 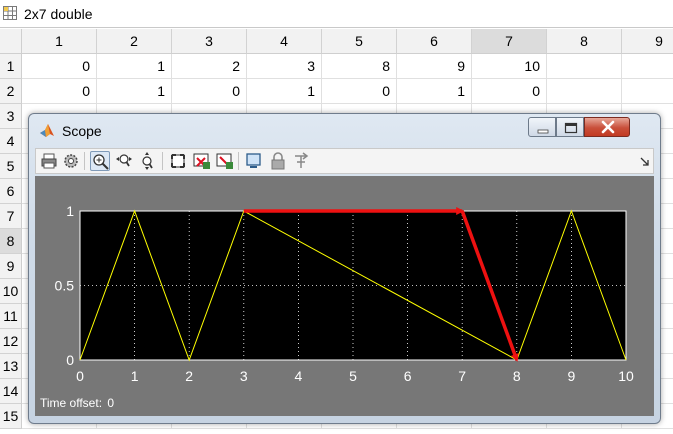 What do you see at coordinates (509, 41) in the screenshot?
I see `column-header-7: 7` at bounding box center [509, 41].